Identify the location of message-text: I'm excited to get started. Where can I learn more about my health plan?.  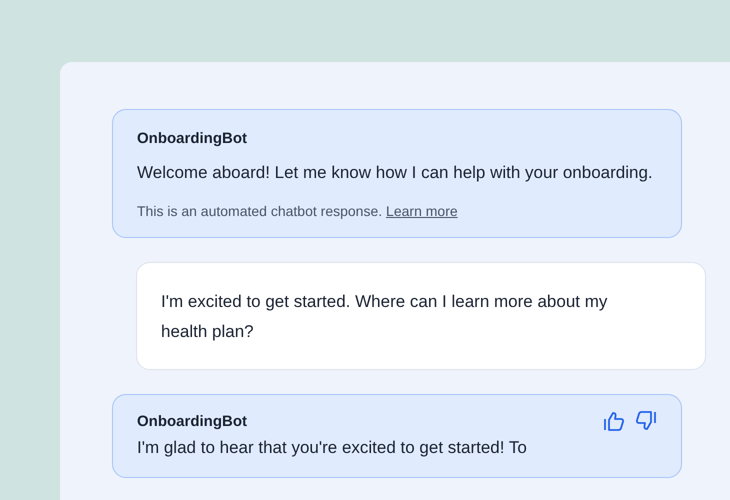
(384, 317).